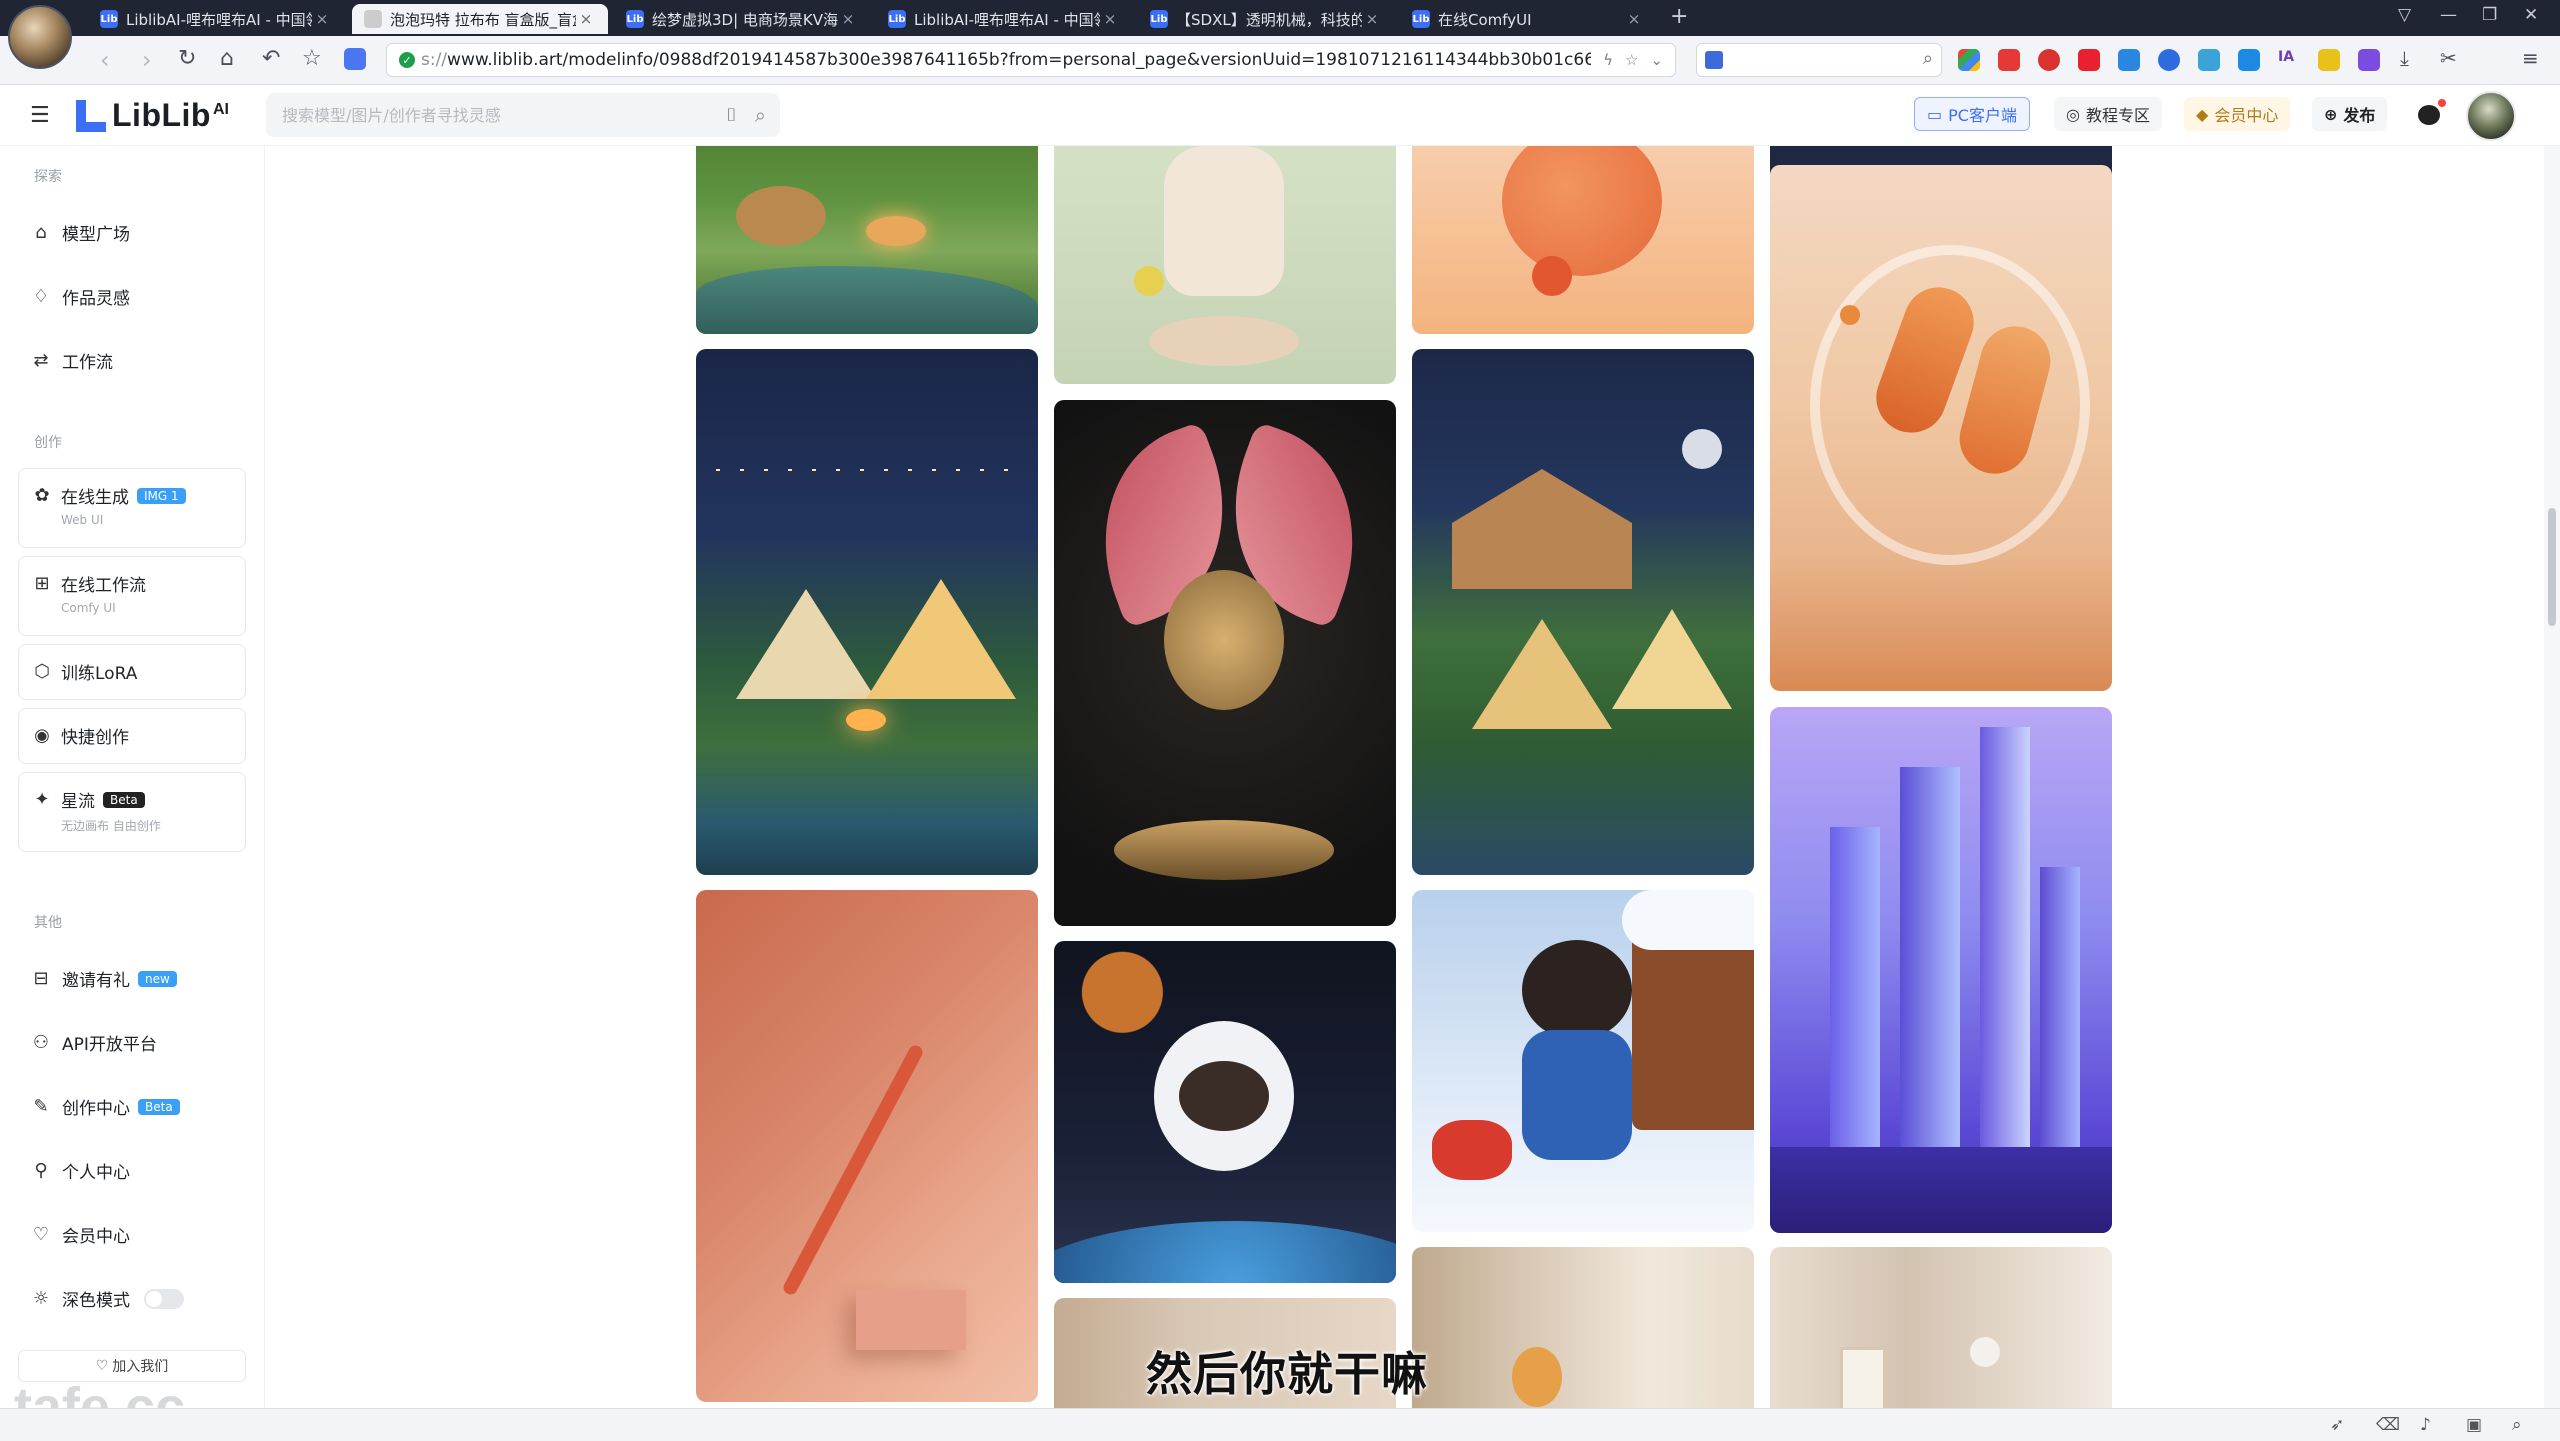  What do you see at coordinates (1583, 1061) in the screenshot?
I see `gallery-image-snow-puppy` at bounding box center [1583, 1061].